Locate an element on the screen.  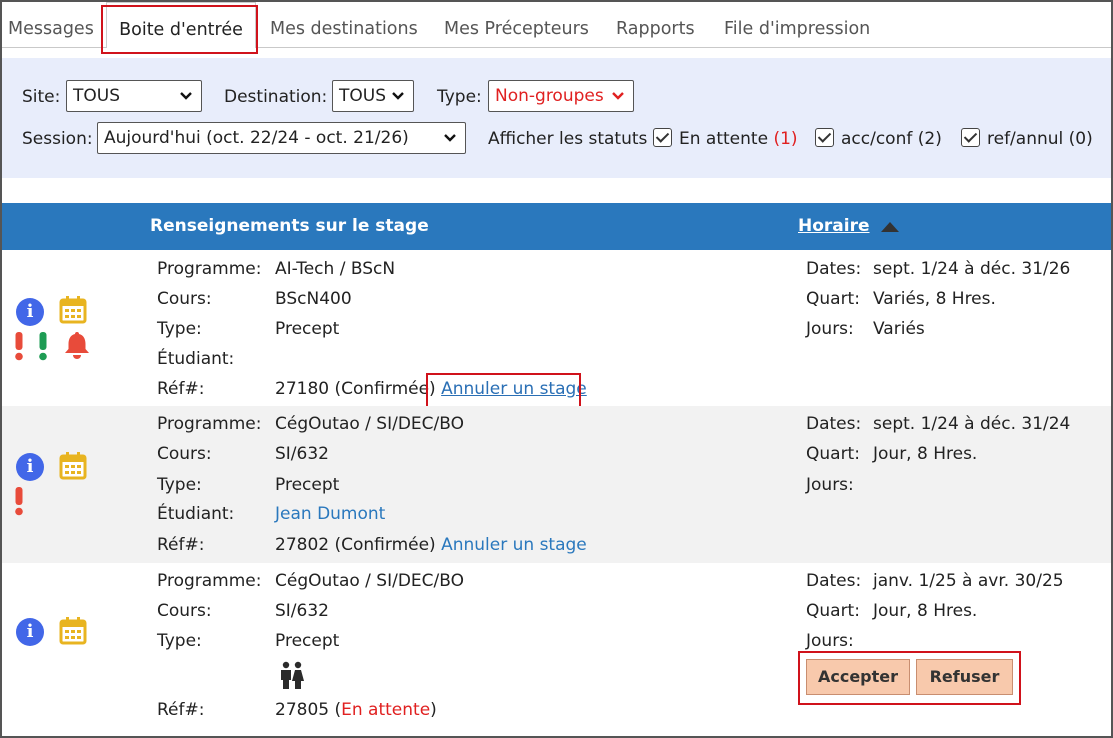
ref-status-paren: ) is located at coordinates (433, 710).